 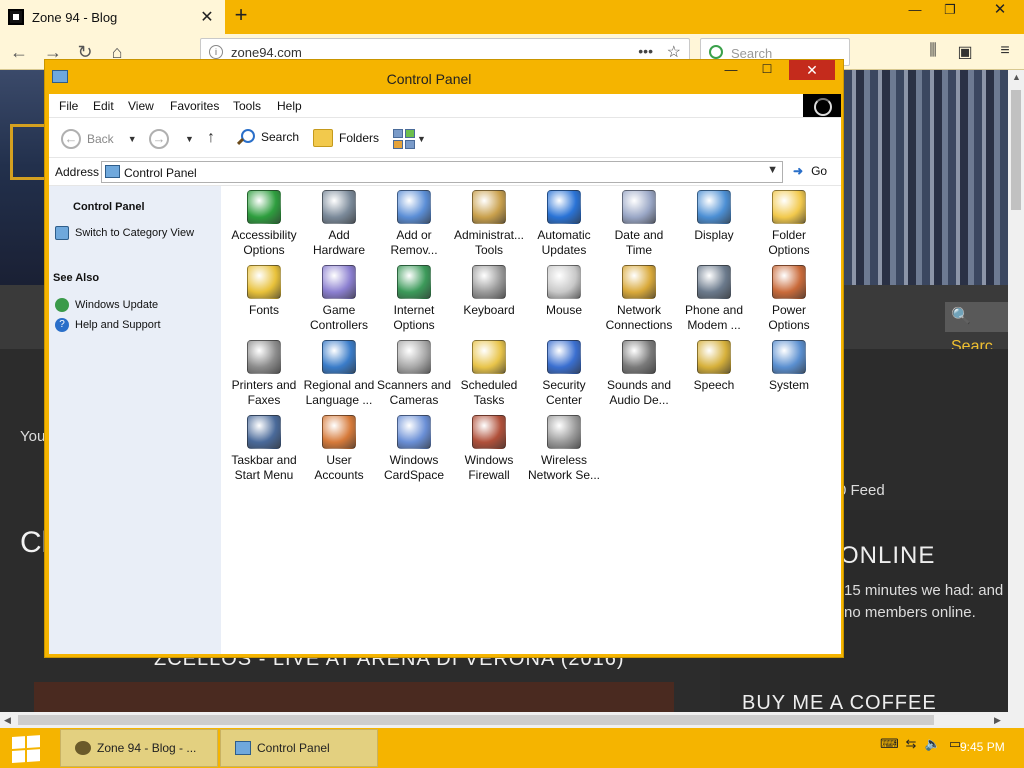 I want to click on cp-item-label: Internet Options, so click(x=414, y=317).